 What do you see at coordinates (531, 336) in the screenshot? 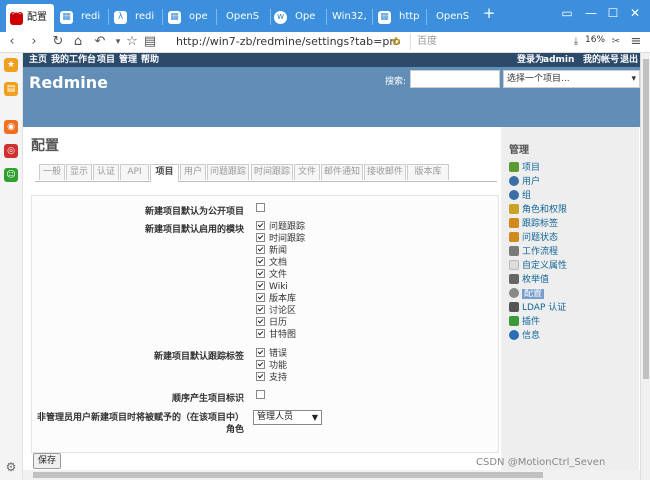
I see `sidebar-item-label: 信息` at bounding box center [531, 336].